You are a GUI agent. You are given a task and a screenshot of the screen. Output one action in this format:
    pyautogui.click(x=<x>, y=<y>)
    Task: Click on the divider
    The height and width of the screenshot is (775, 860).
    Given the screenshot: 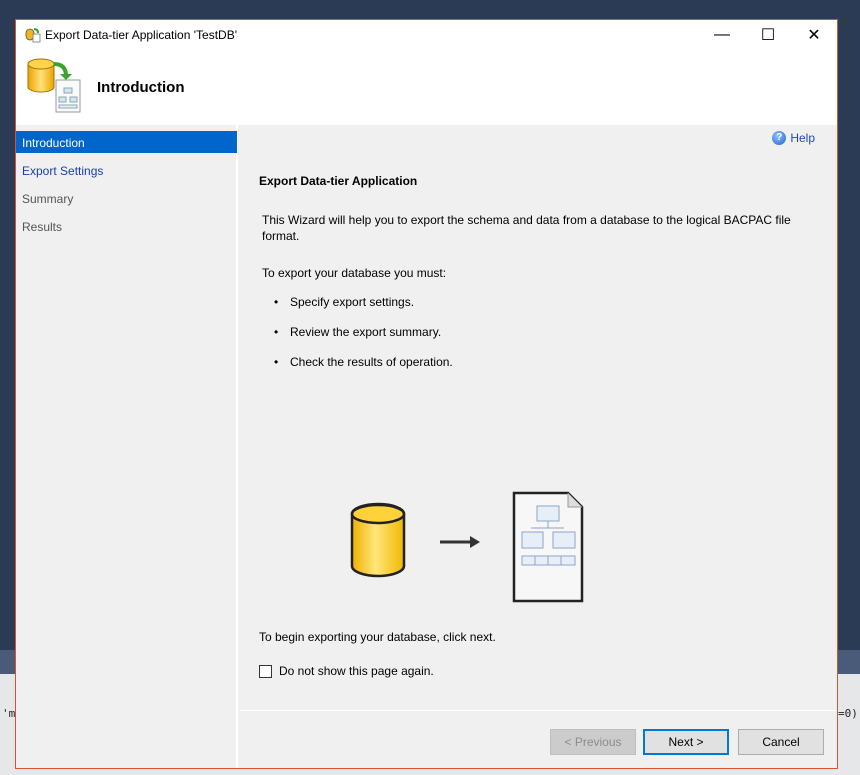 What is the action you would take?
    pyautogui.click(x=538, y=710)
    